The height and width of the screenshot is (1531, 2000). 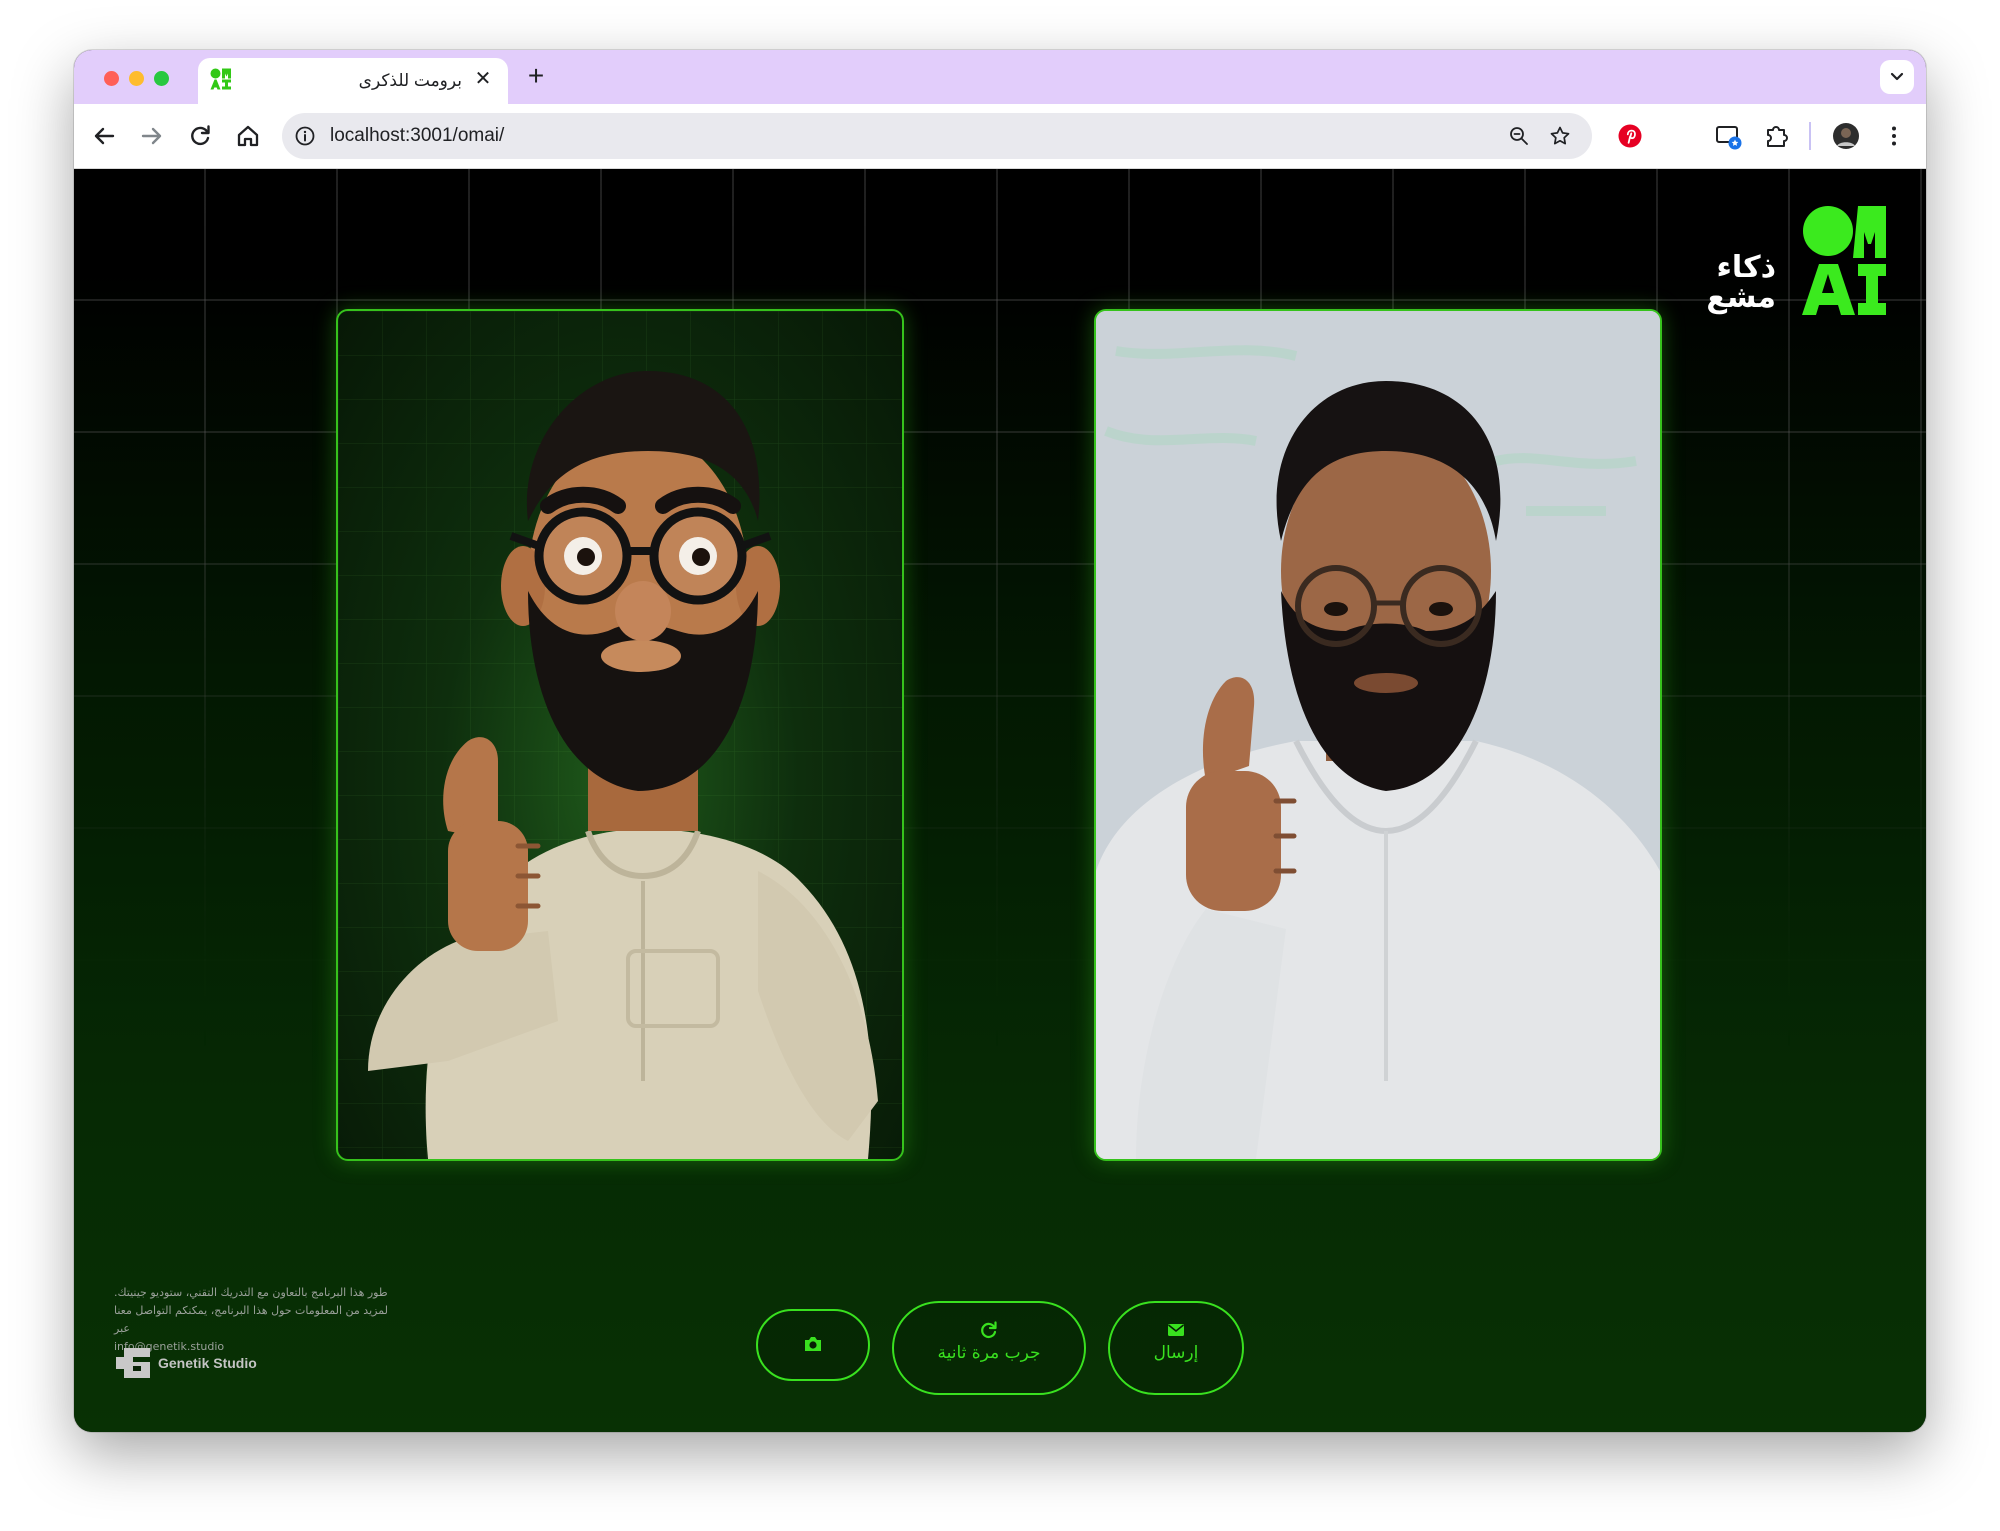 What do you see at coordinates (1846, 136) in the screenshot?
I see `profile-avatar-icon` at bounding box center [1846, 136].